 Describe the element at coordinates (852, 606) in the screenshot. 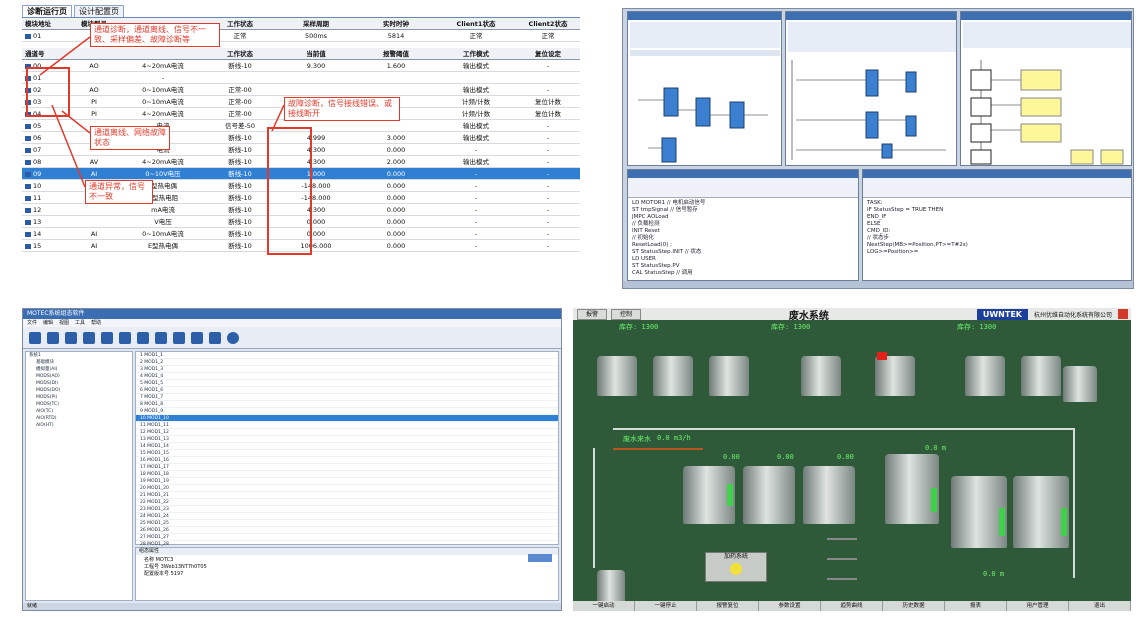

I see `bottom-nav-button: 趋势曲线` at that location.